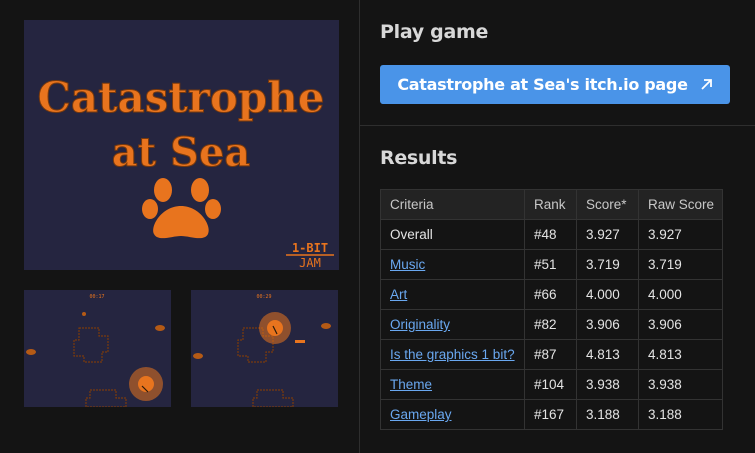 The image size is (755, 453). I want to click on criteria-link-originality: Originality, so click(420, 324).